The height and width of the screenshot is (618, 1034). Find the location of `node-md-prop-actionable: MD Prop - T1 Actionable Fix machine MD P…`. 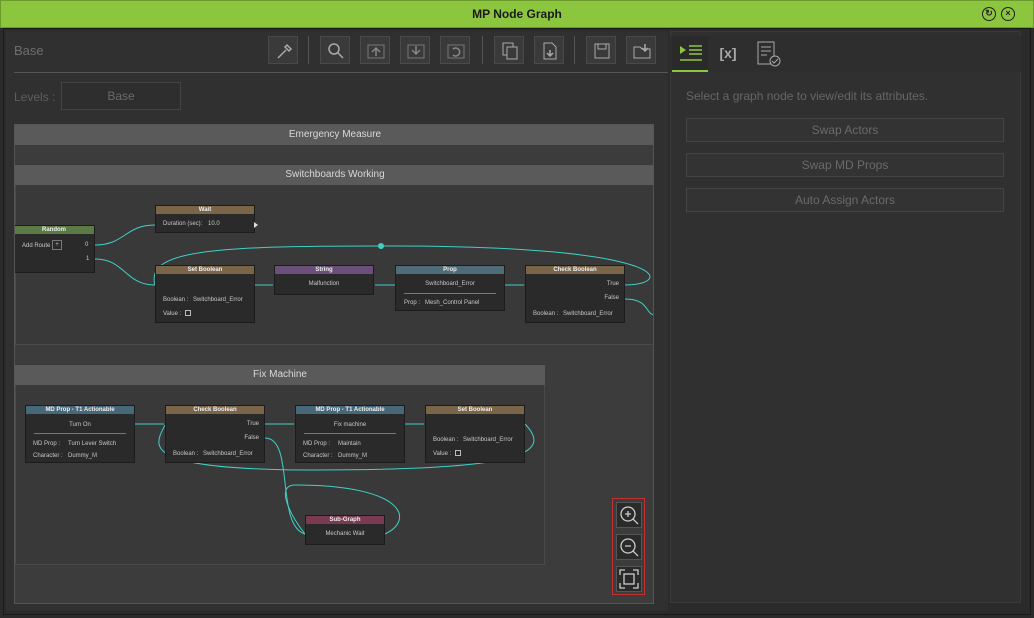

node-md-prop-actionable: MD Prop - T1 Actionable Fix machine MD P… is located at coordinates (350, 434).